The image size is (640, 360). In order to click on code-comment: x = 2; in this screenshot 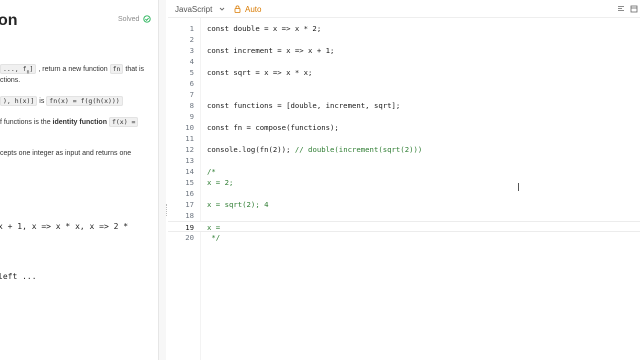, I will do `click(220, 182)`.